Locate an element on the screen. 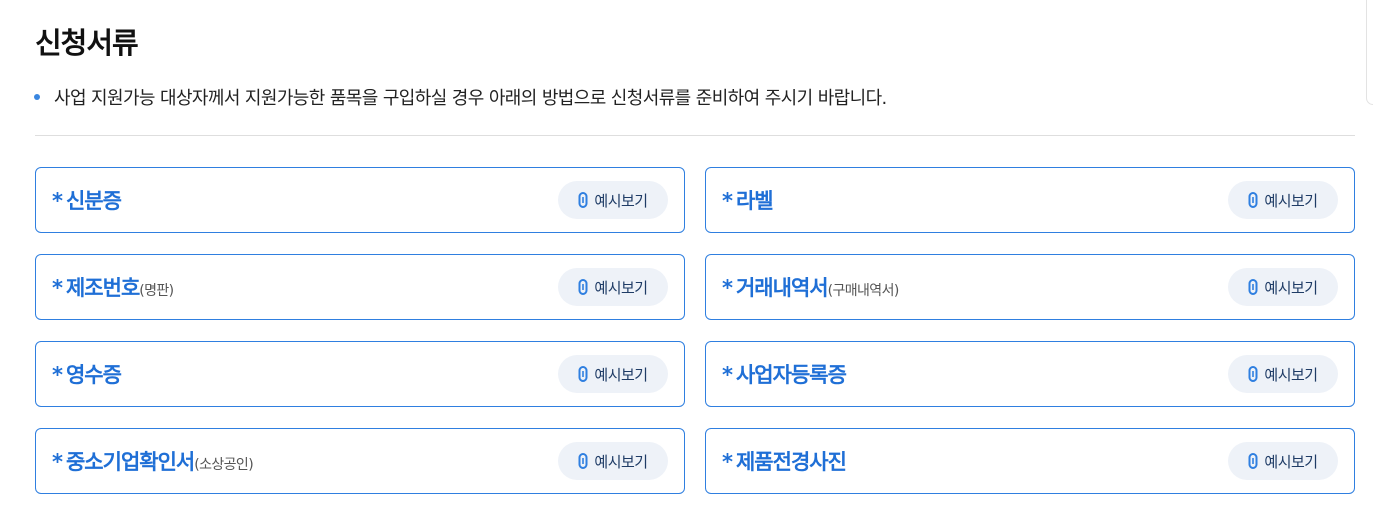  document-sub: (명판) is located at coordinates (156, 291).